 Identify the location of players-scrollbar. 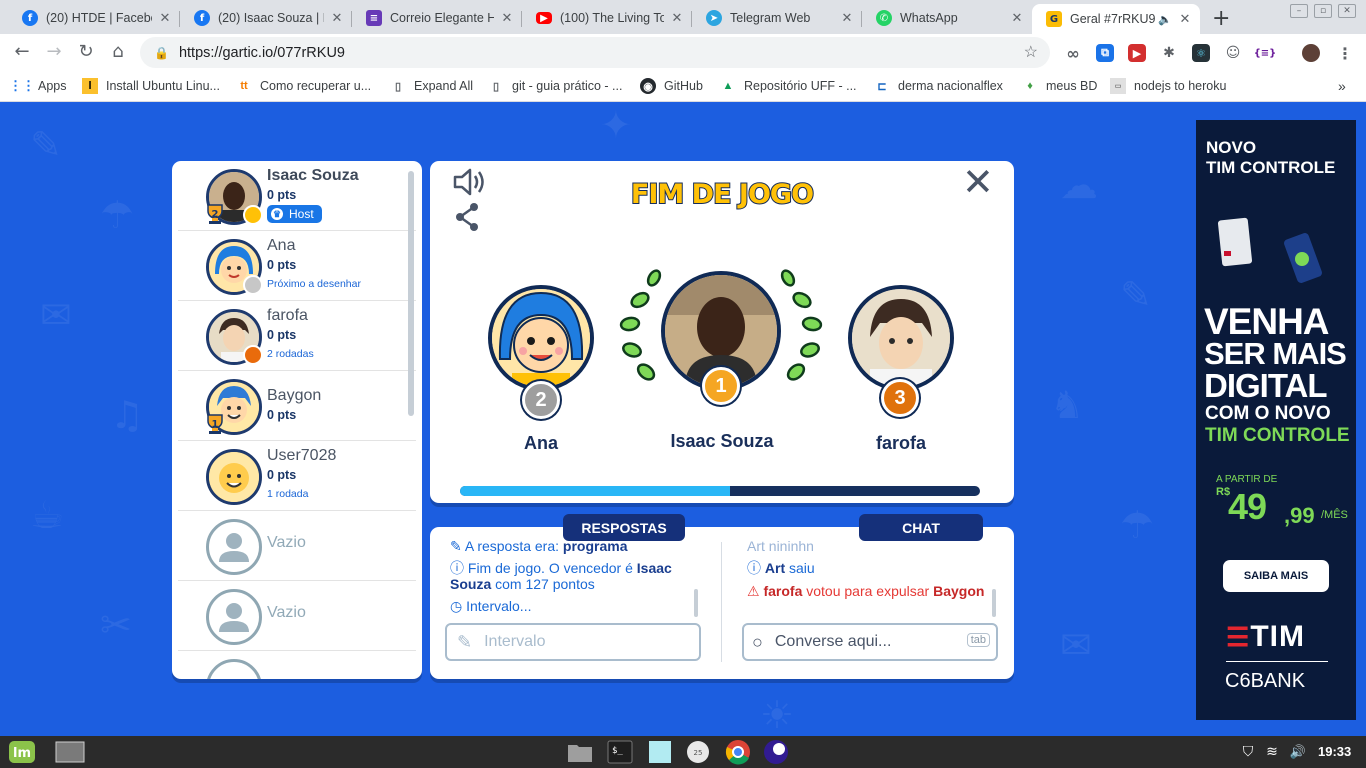
(411, 293).